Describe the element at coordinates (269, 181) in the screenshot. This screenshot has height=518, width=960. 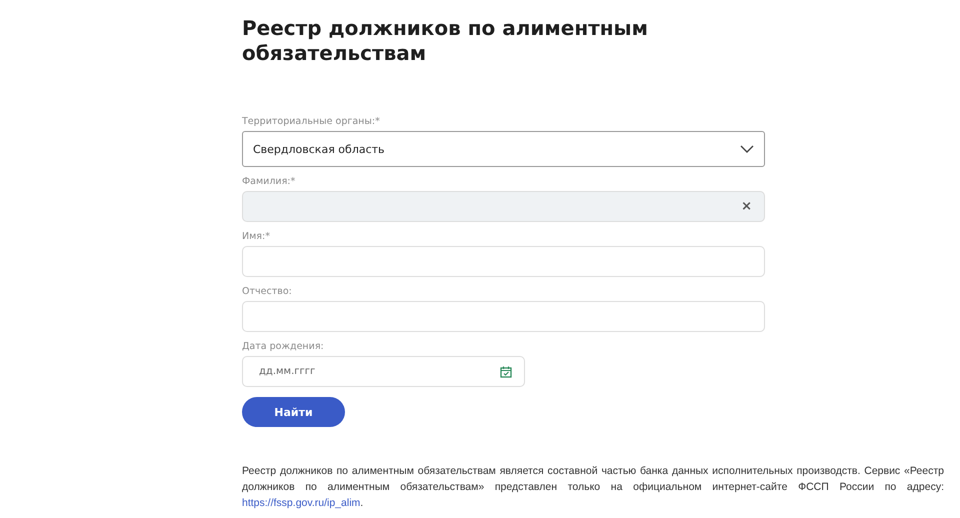
I see `field-label: Фамилия:*` at that location.